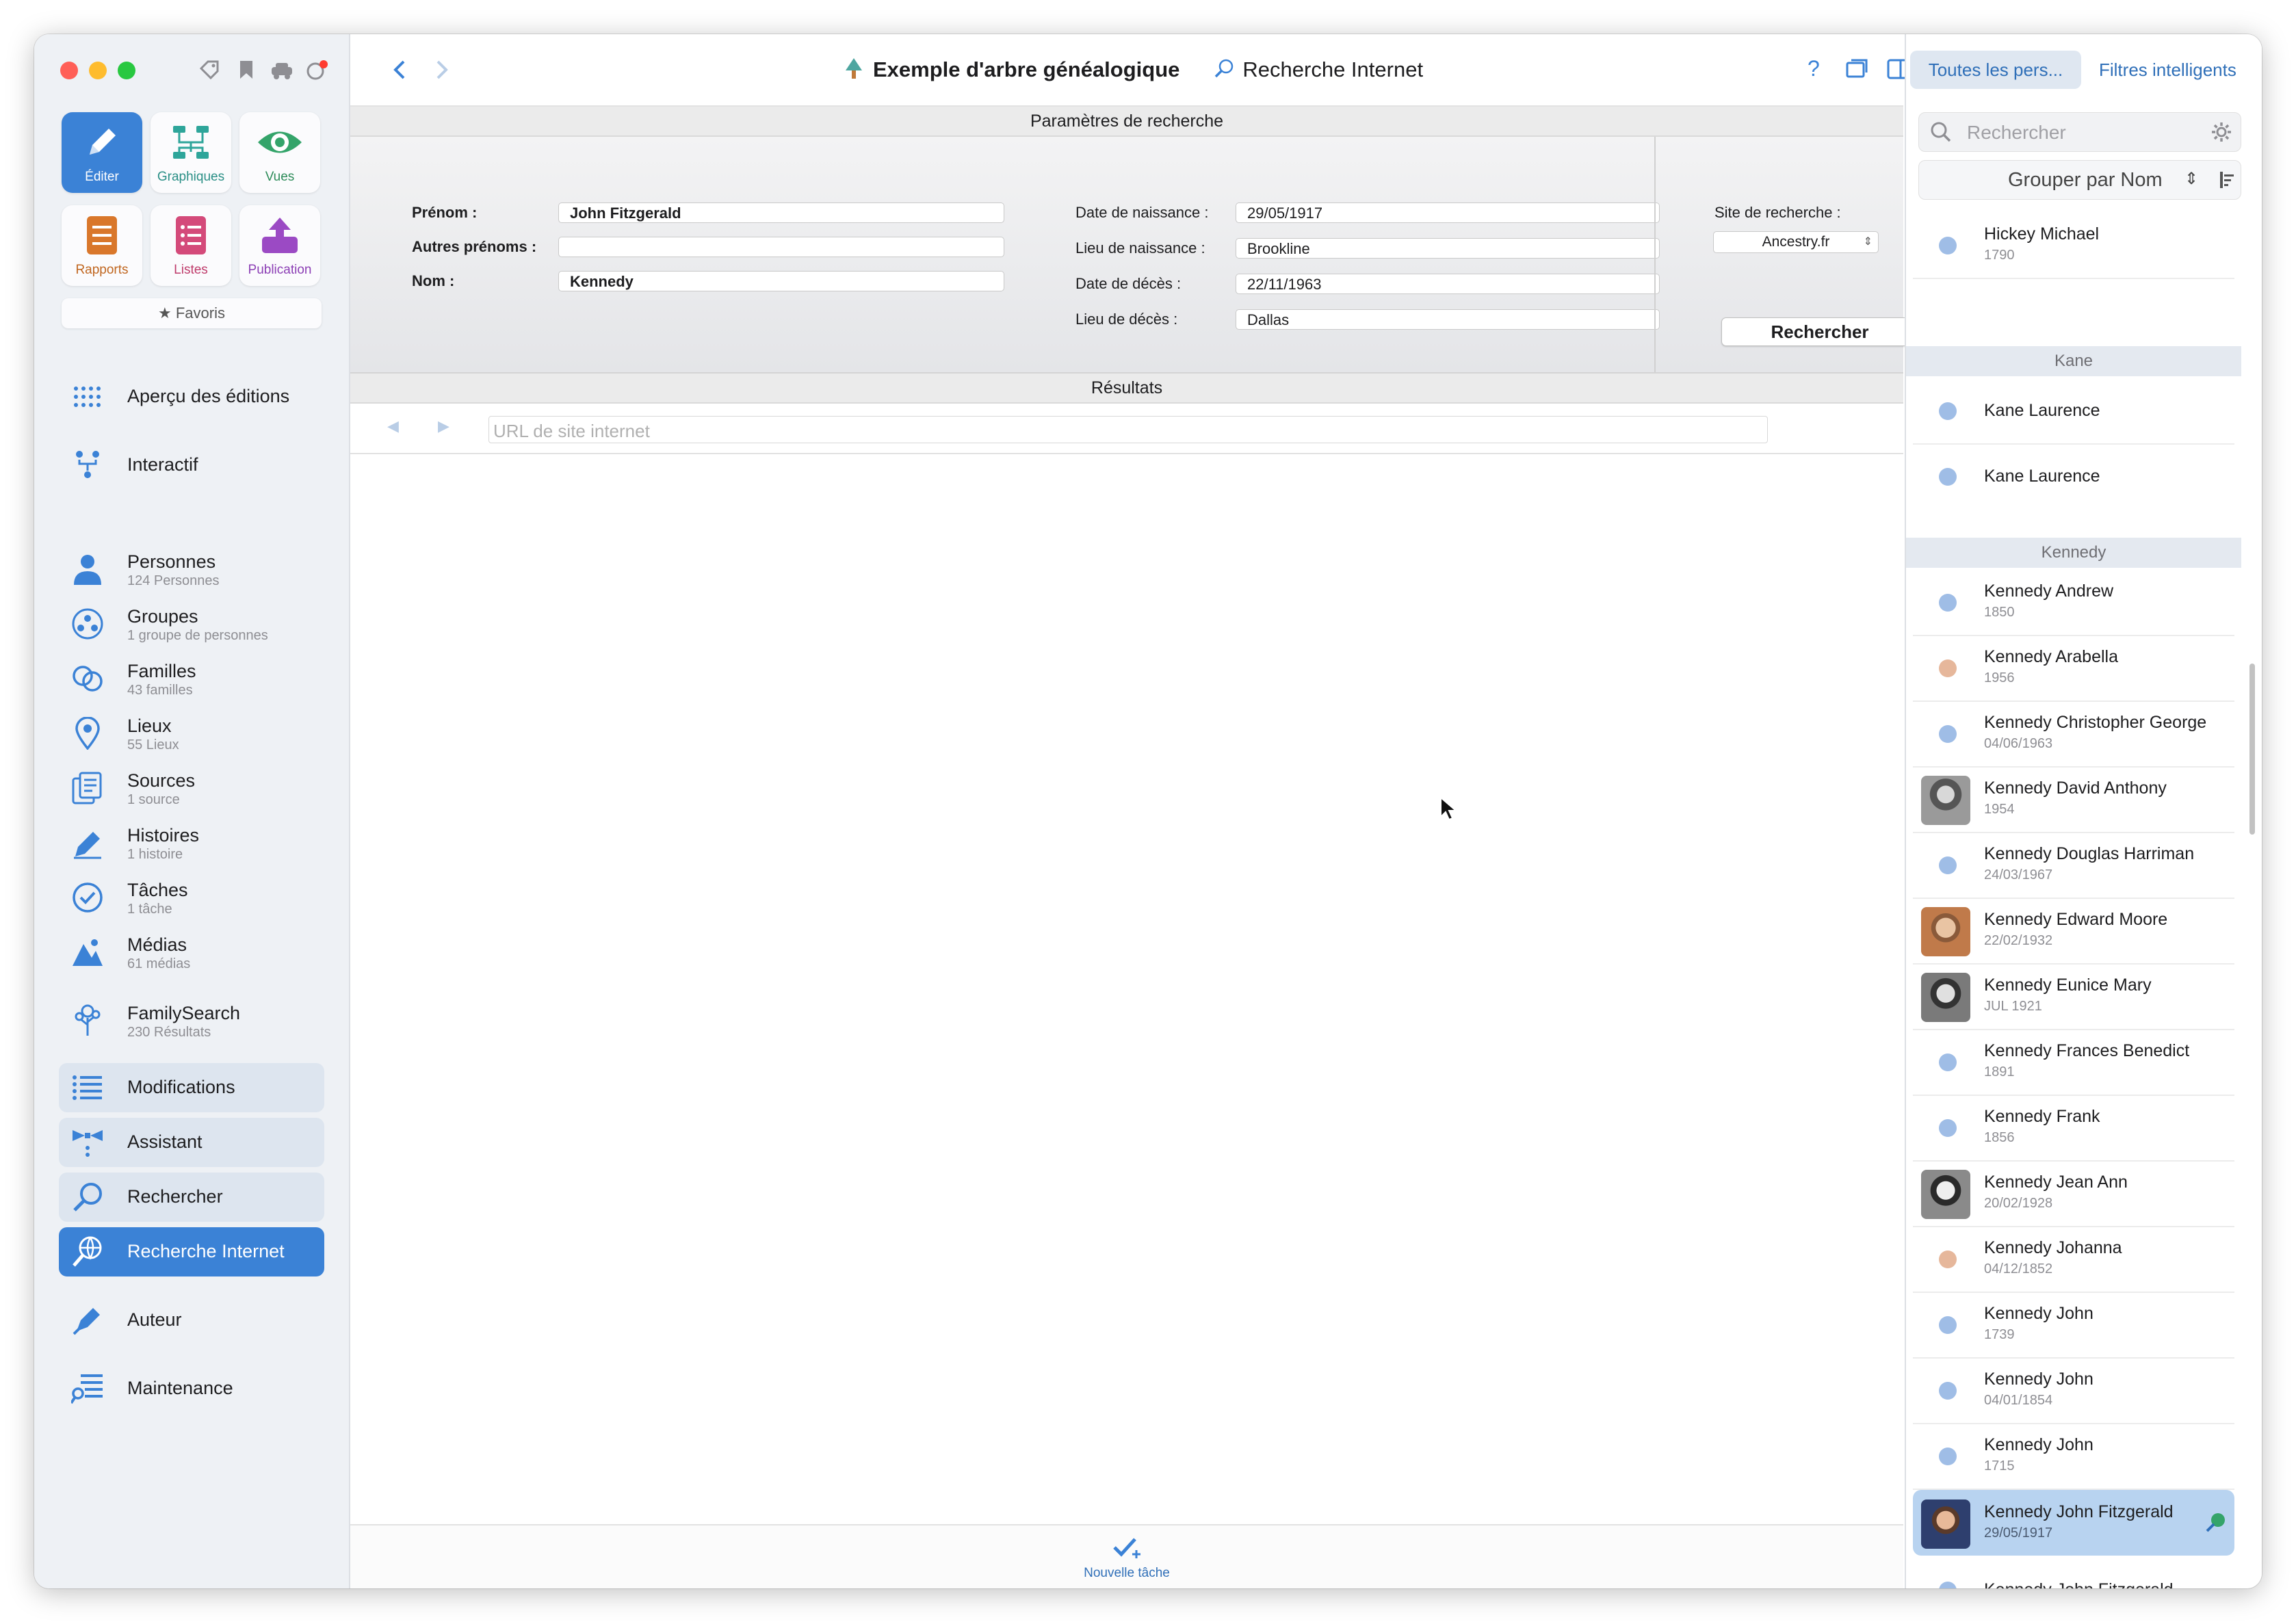 The image size is (2296, 1624). I want to click on vehicle-icon, so click(282, 72).